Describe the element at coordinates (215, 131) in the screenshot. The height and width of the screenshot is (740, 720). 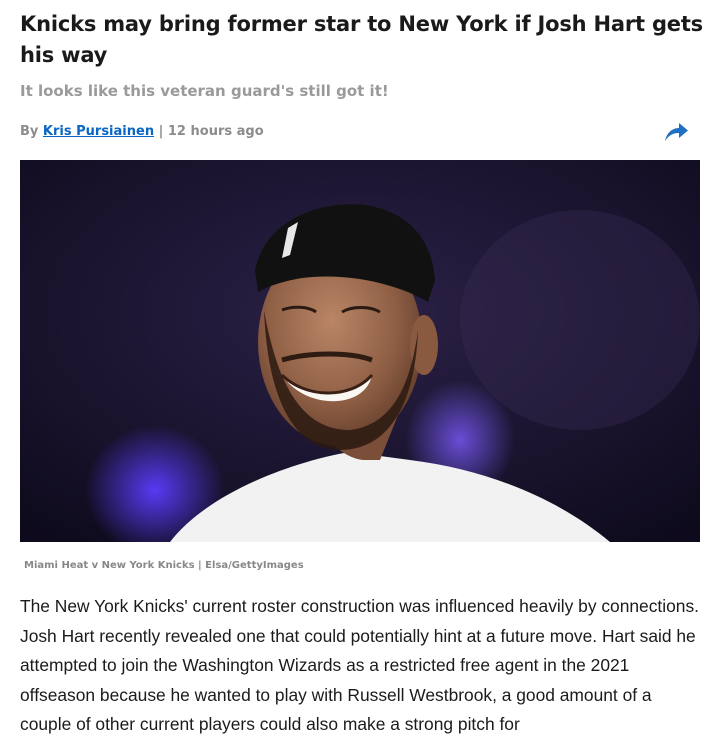
I see `publish-time: 12 hours ago` at that location.